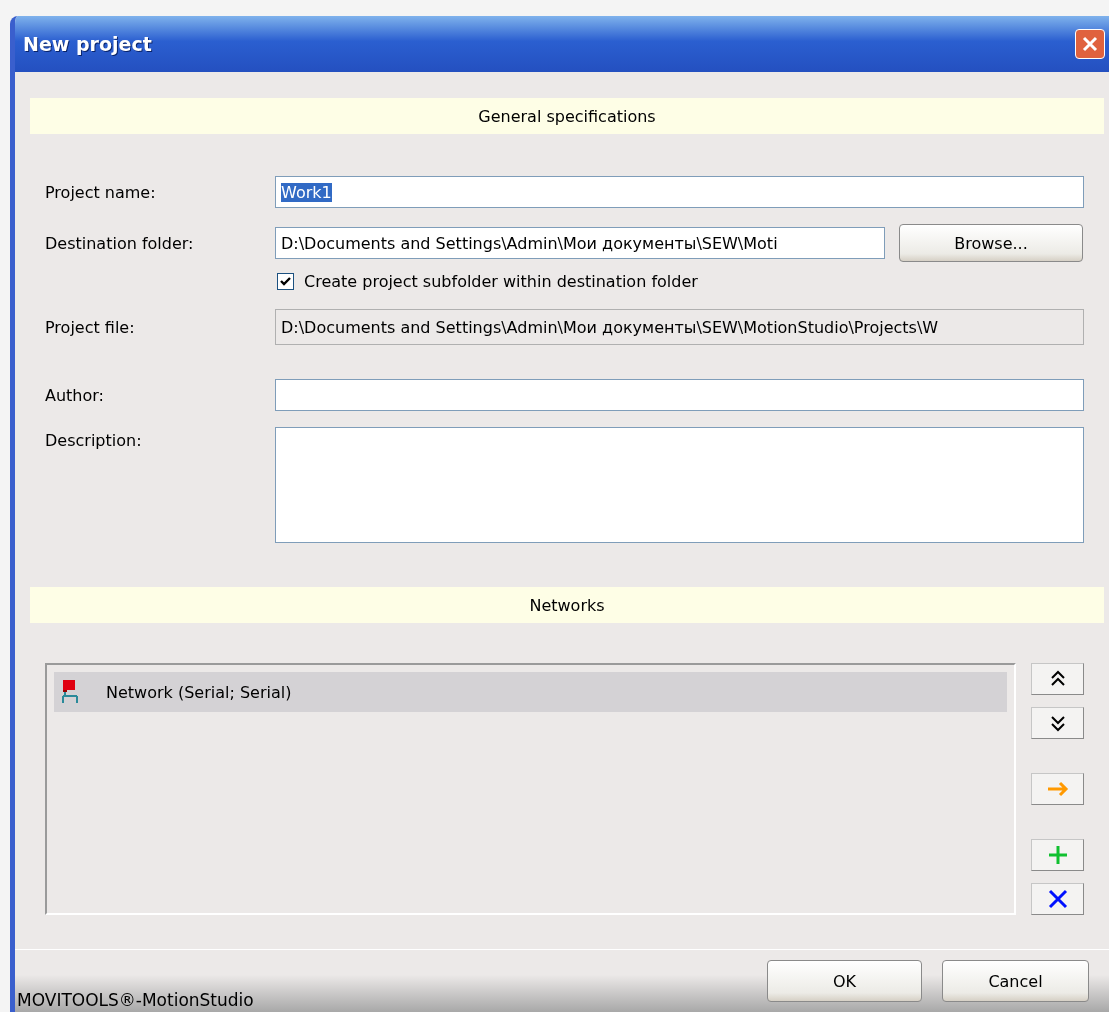  I want to click on field-label: Project file:, so click(90, 327).